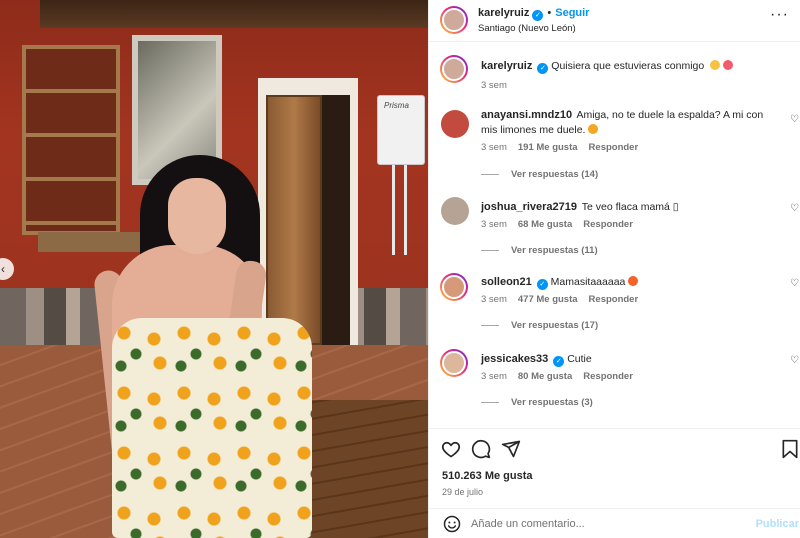  I want to click on comment-meta: 3 sem 191 Me gusta Responder, so click(565, 147).